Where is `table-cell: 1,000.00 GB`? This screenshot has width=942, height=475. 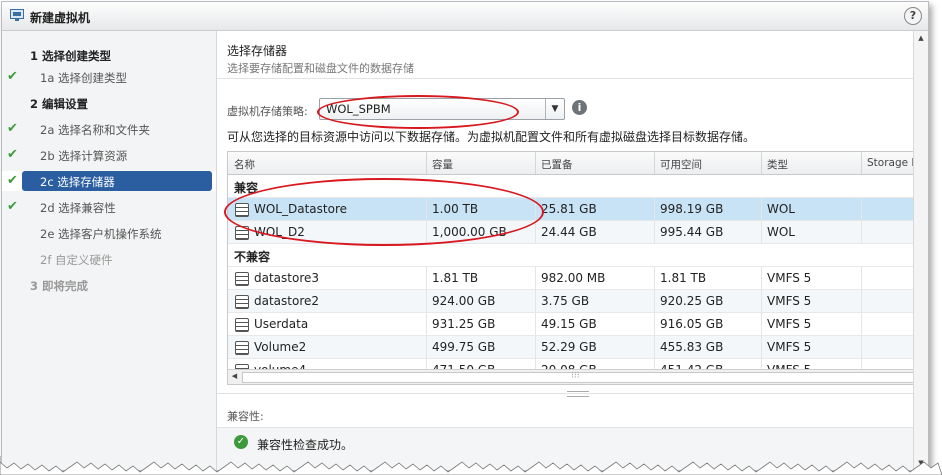 table-cell: 1,000.00 GB is located at coordinates (469, 232).